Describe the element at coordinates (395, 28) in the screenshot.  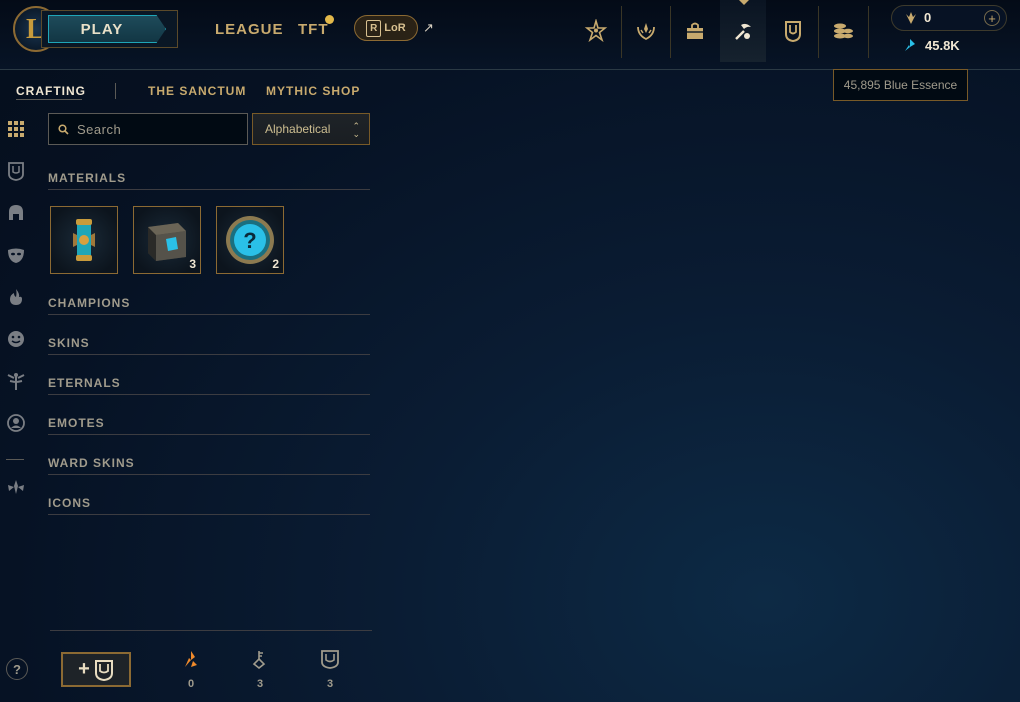
I see `lor-label: LoR` at that location.